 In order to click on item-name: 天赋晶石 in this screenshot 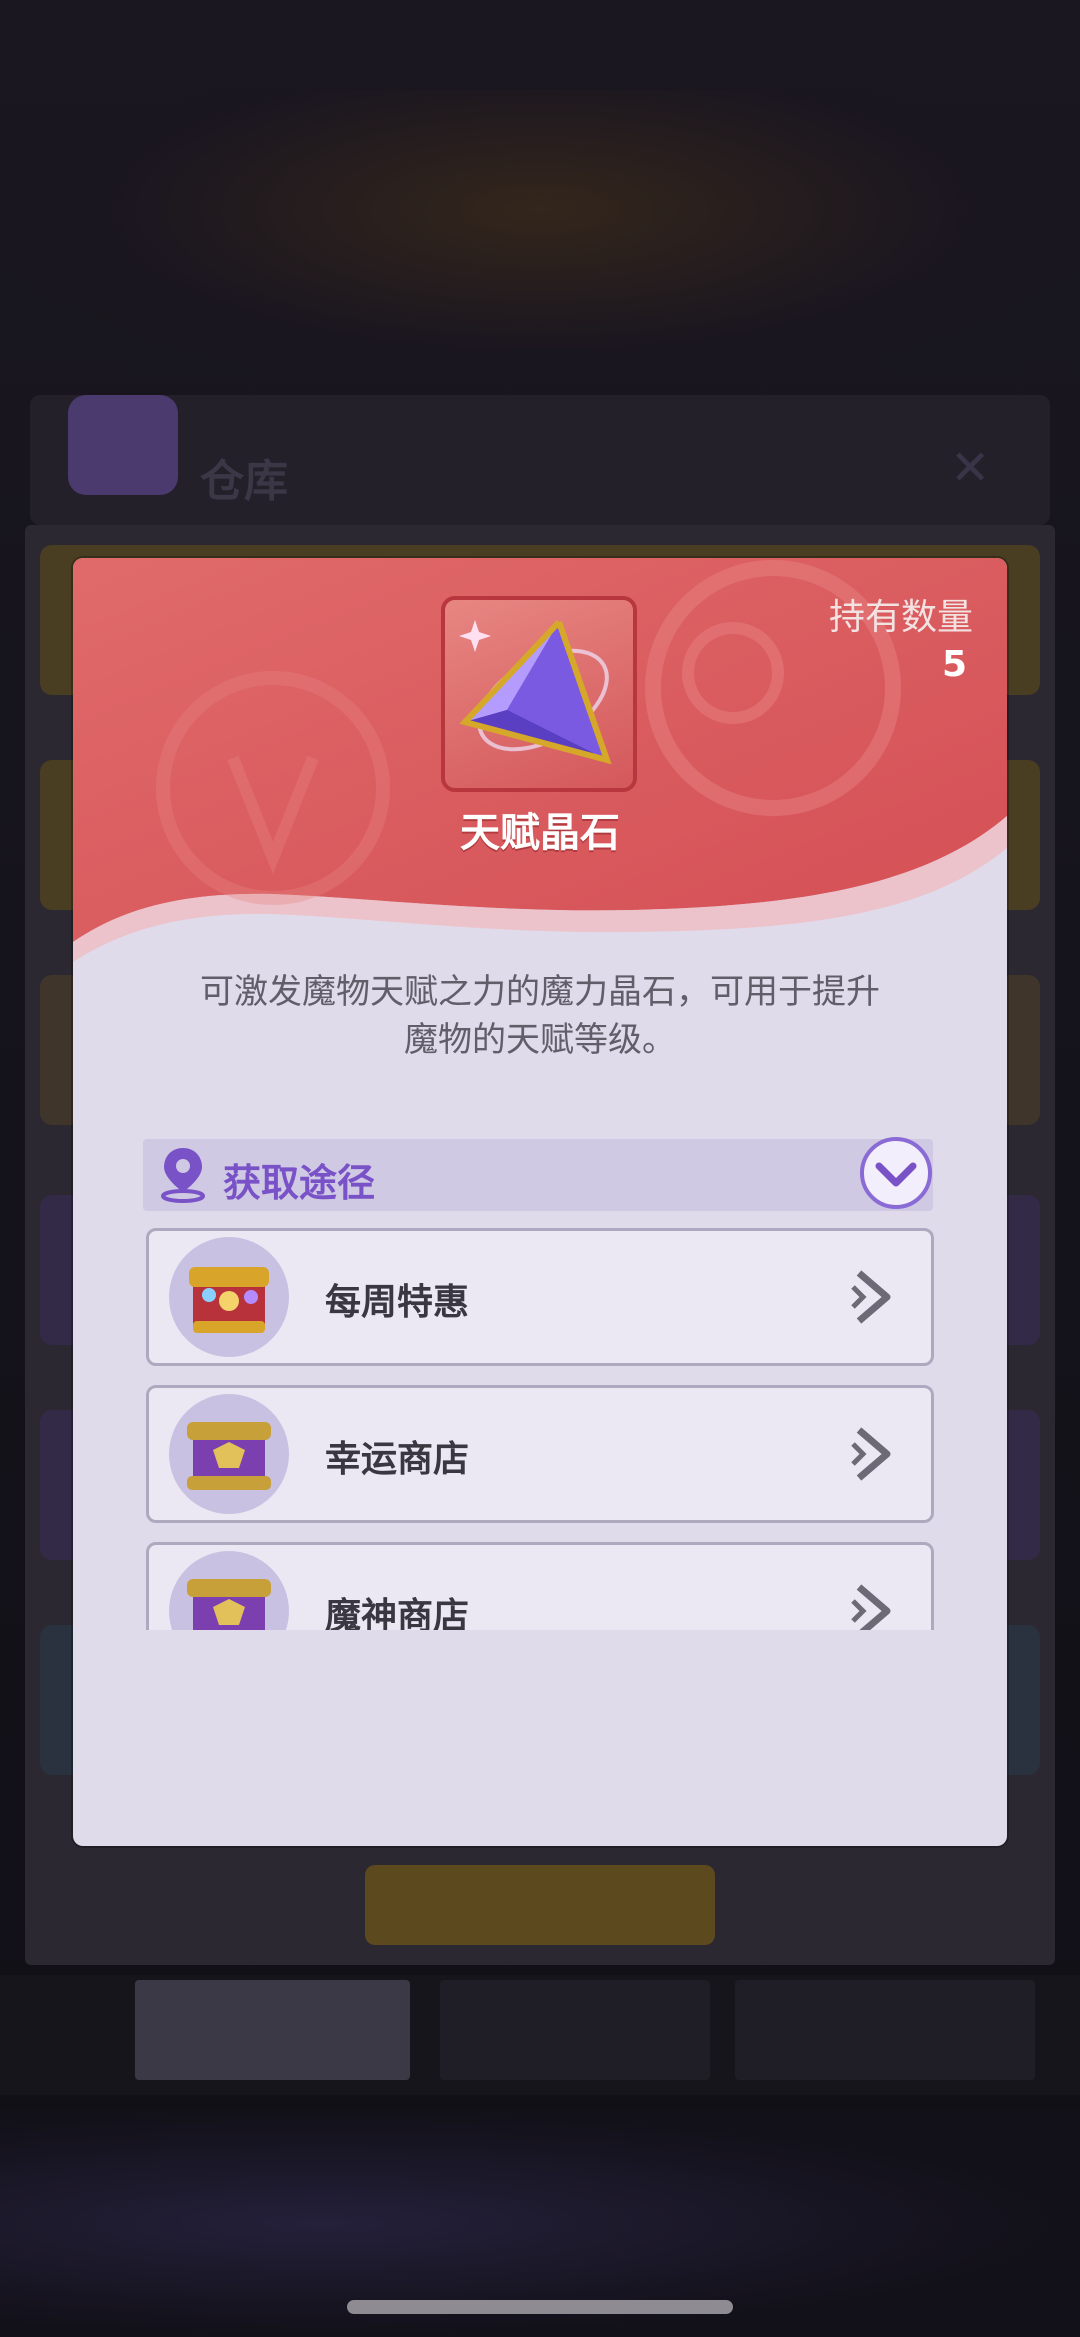, I will do `click(540, 833)`.